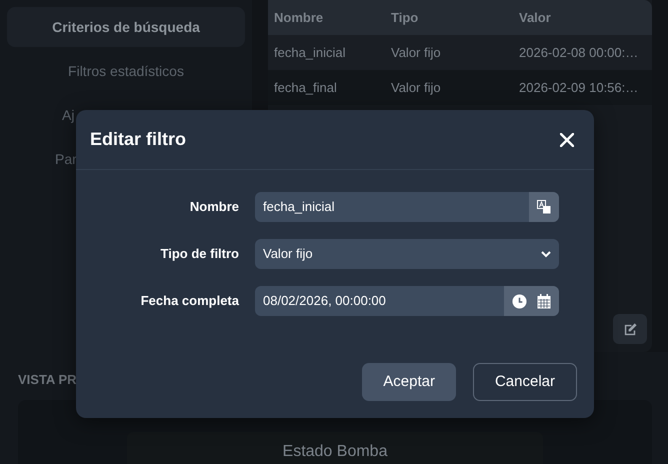  I want to click on field-label: Tipo de filtro, so click(200, 254).